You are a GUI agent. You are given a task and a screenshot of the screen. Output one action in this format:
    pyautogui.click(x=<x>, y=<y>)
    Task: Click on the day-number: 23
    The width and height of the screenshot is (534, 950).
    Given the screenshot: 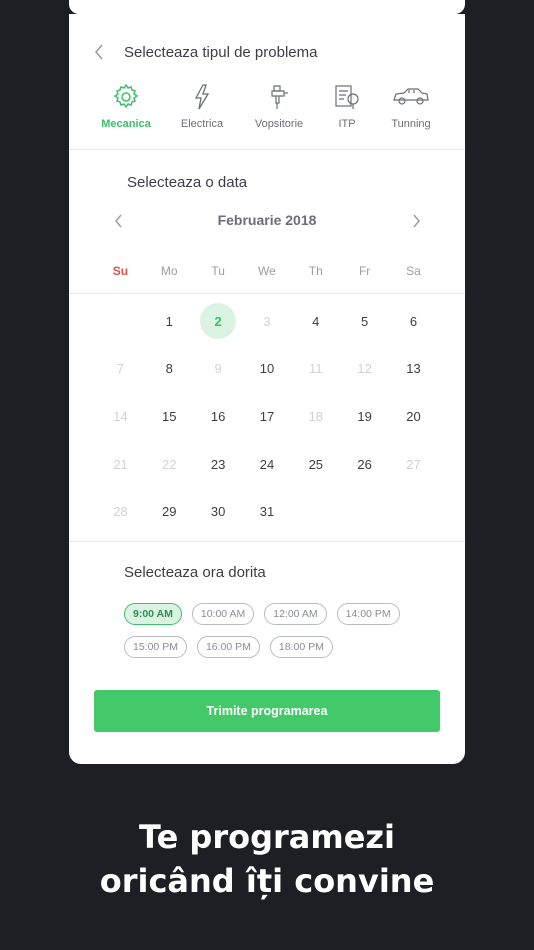 What is the action you would take?
    pyautogui.click(x=218, y=464)
    